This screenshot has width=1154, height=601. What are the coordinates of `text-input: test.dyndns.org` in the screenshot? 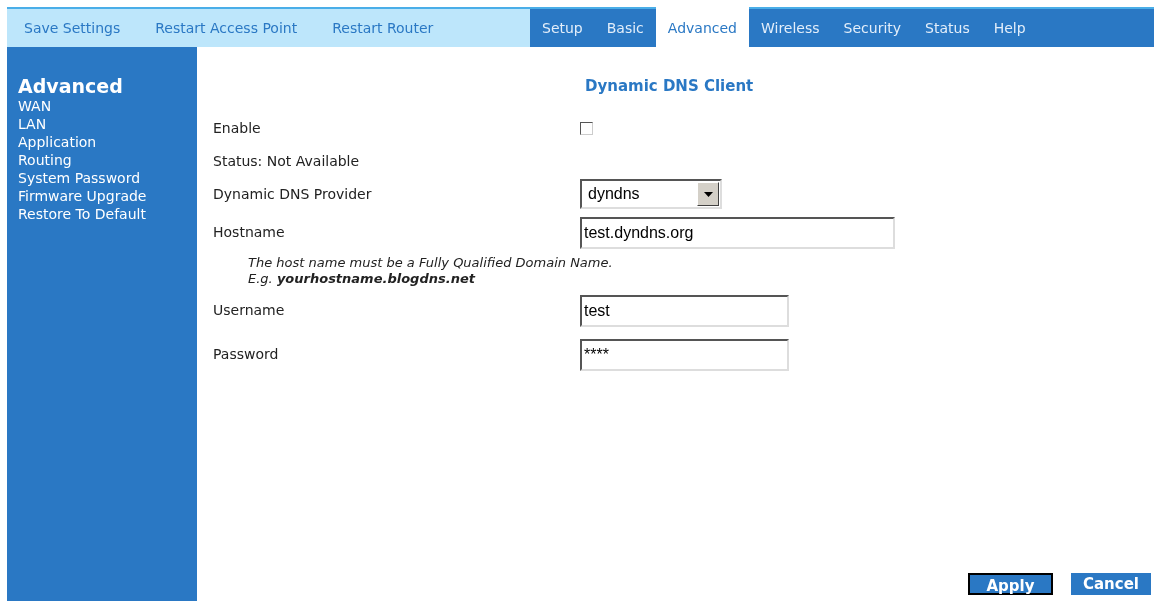 It's located at (737, 232).